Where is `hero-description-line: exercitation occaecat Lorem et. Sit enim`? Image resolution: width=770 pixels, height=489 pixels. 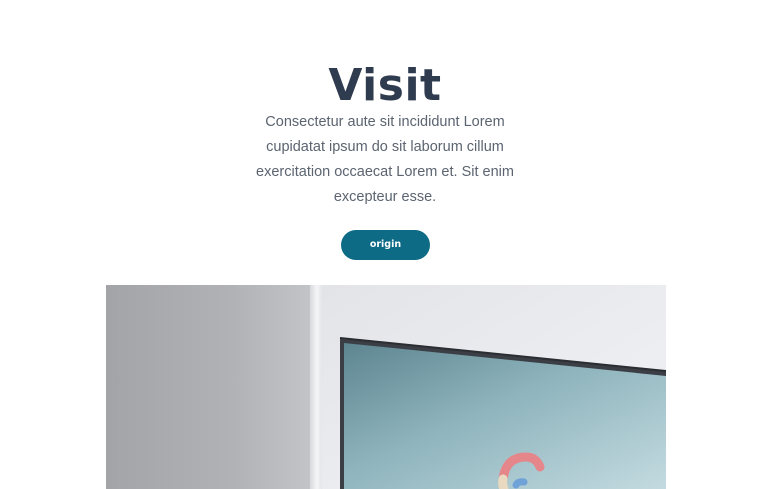 hero-description-line: exercitation occaecat Lorem et. Sit enim is located at coordinates (385, 172).